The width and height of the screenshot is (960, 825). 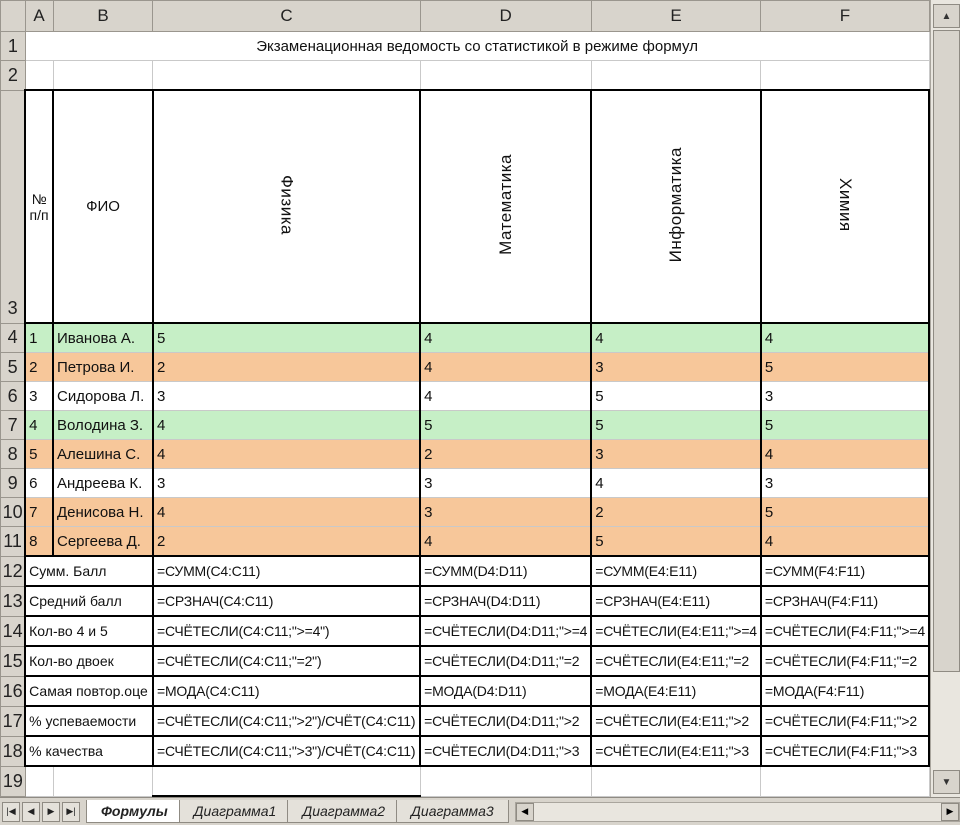 I want to click on row-header: 13, so click(x=13, y=601).